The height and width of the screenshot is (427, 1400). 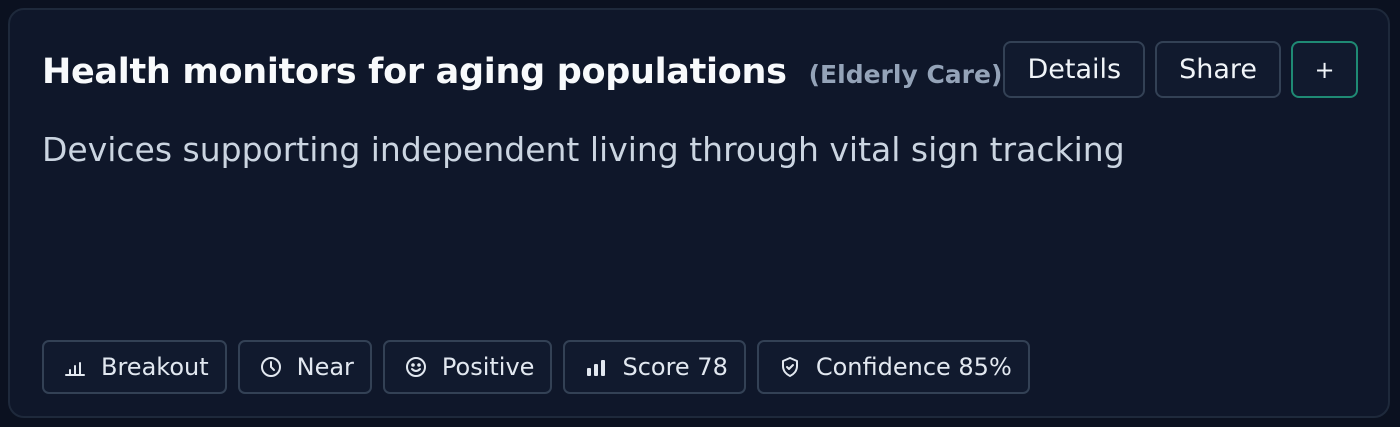 I want to click on tag-sentiment: Positive, so click(x=467, y=367).